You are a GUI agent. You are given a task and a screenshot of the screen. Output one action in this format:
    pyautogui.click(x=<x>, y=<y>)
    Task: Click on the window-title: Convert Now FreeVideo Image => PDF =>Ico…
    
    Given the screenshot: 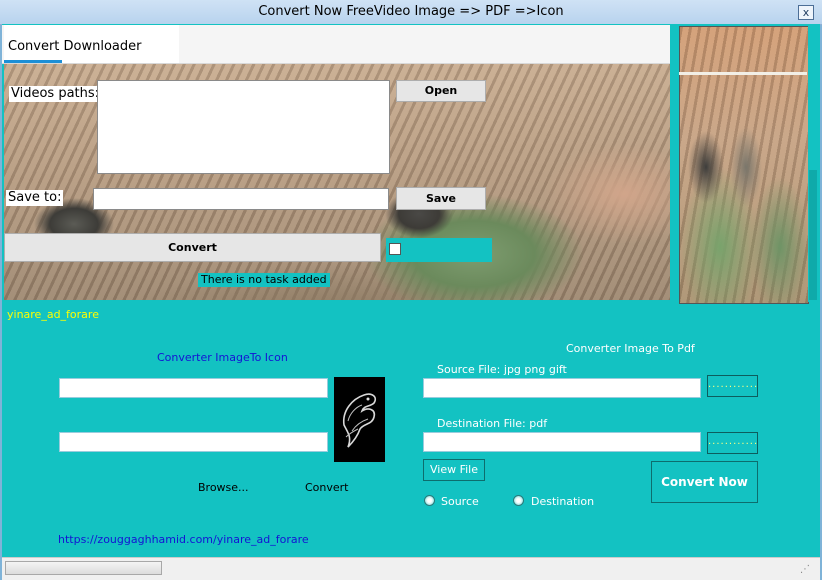 What is the action you would take?
    pyautogui.click(x=411, y=11)
    